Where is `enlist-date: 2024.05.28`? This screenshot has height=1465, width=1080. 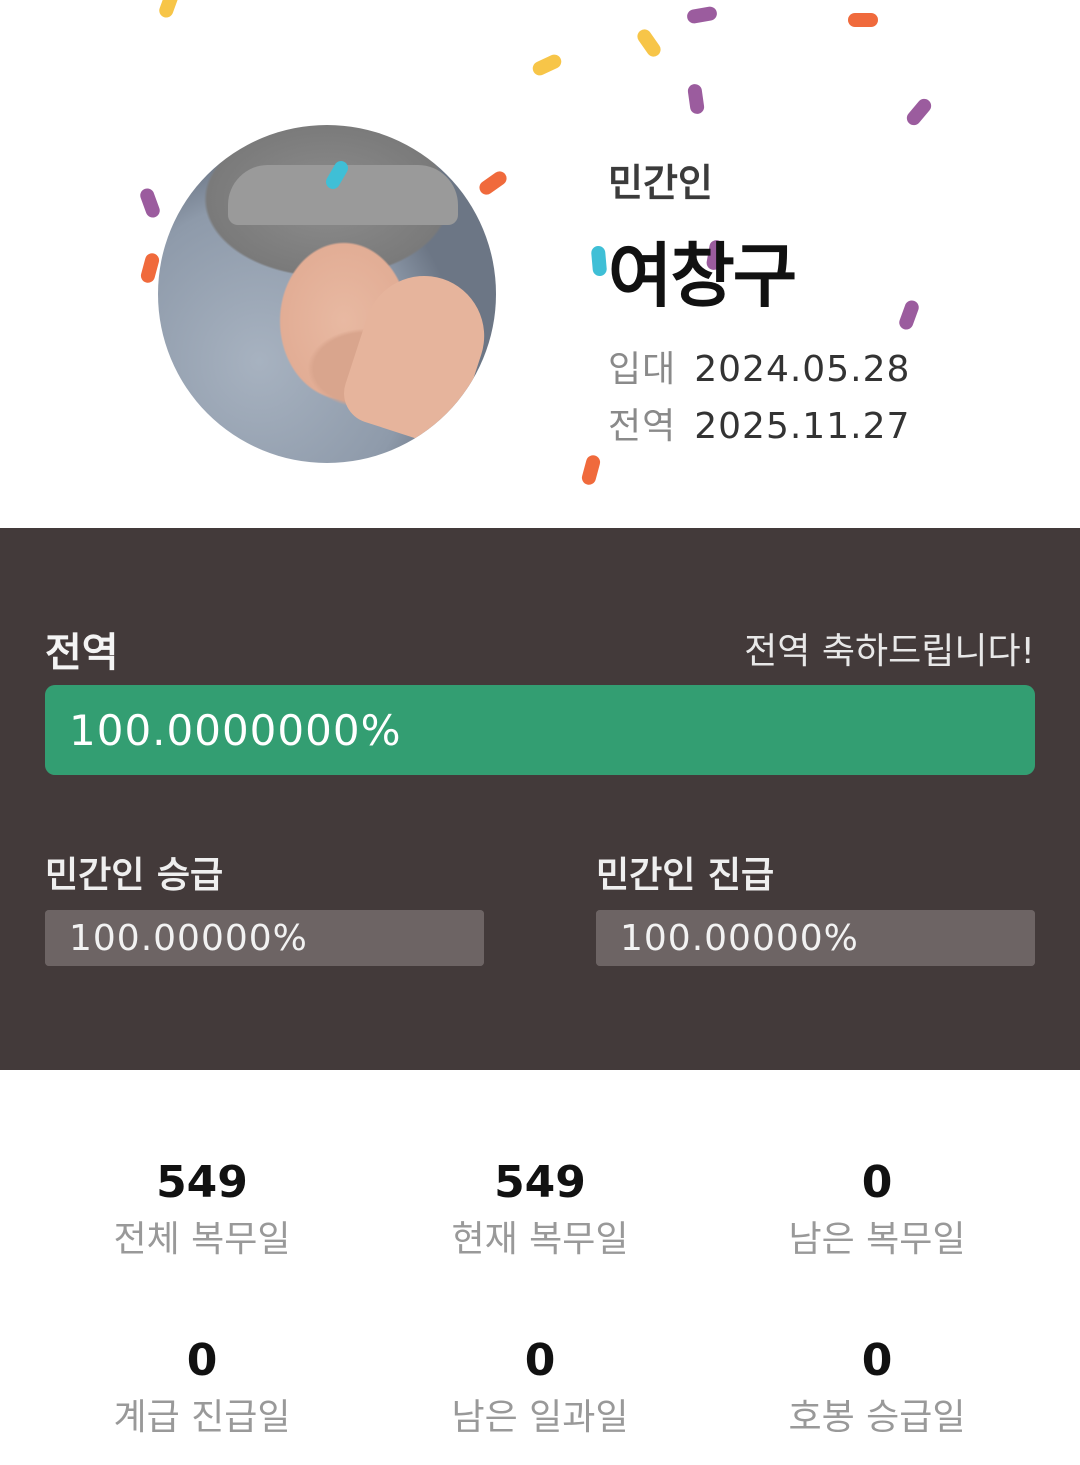
enlist-date: 2024.05.28 is located at coordinates (802, 369).